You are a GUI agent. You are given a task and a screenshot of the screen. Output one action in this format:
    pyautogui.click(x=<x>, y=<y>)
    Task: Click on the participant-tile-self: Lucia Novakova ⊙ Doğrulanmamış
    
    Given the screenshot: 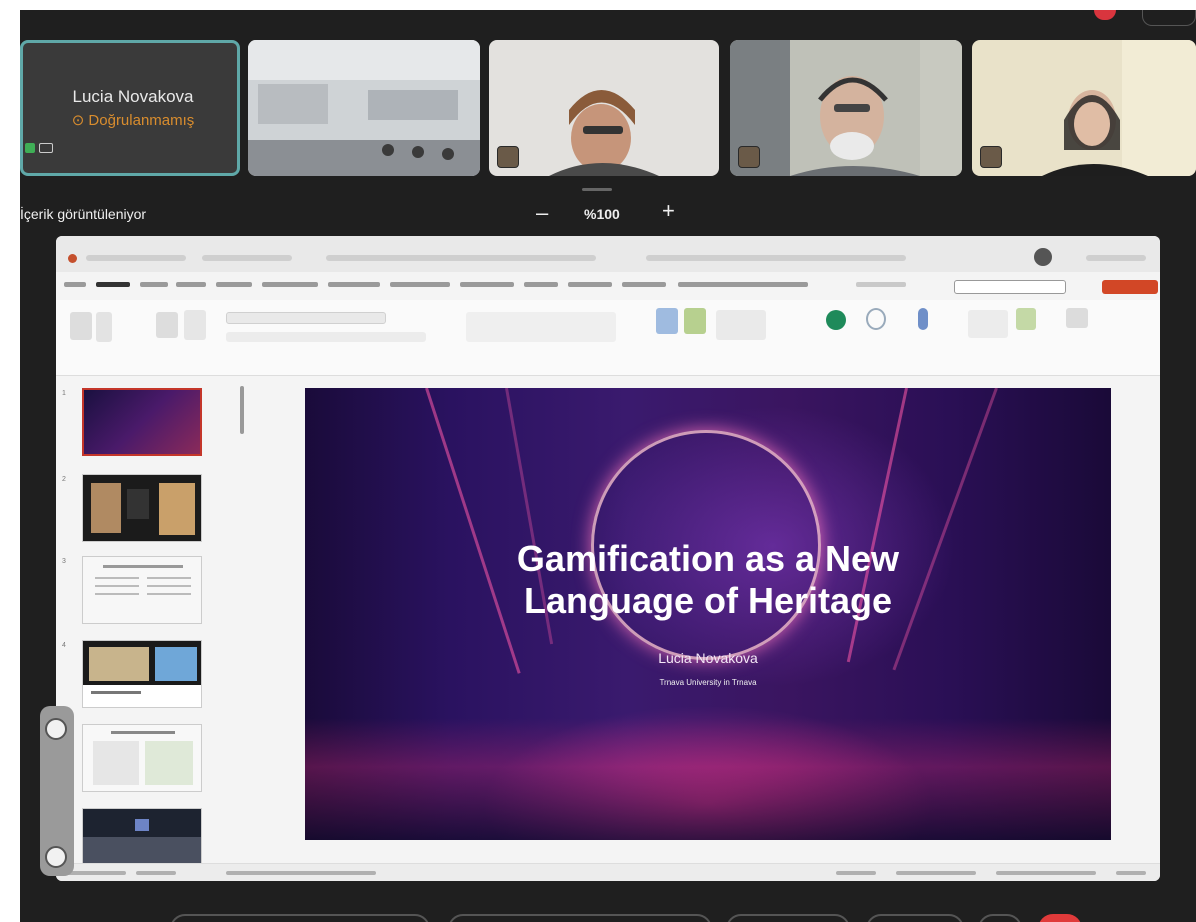 What is the action you would take?
    pyautogui.click(x=130, y=108)
    